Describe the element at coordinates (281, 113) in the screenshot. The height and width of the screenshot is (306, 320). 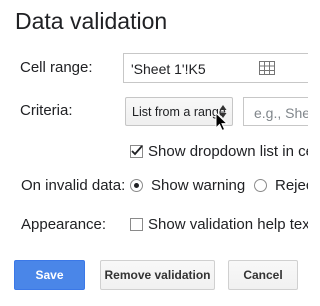
I see `criteria-range-placeholder: e.g., Sheet1!A2:D5` at that location.